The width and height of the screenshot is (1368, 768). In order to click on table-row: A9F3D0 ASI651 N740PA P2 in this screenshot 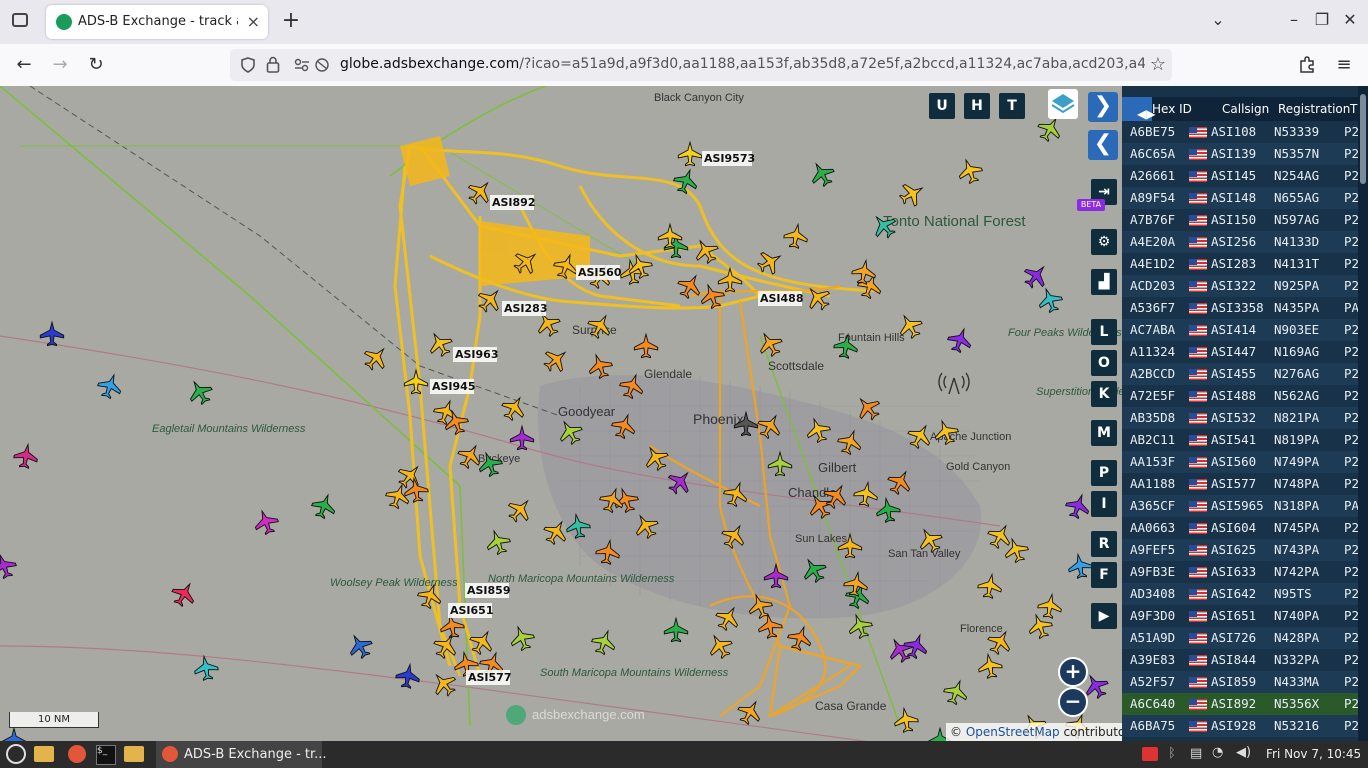, I will do `click(1240, 616)`.